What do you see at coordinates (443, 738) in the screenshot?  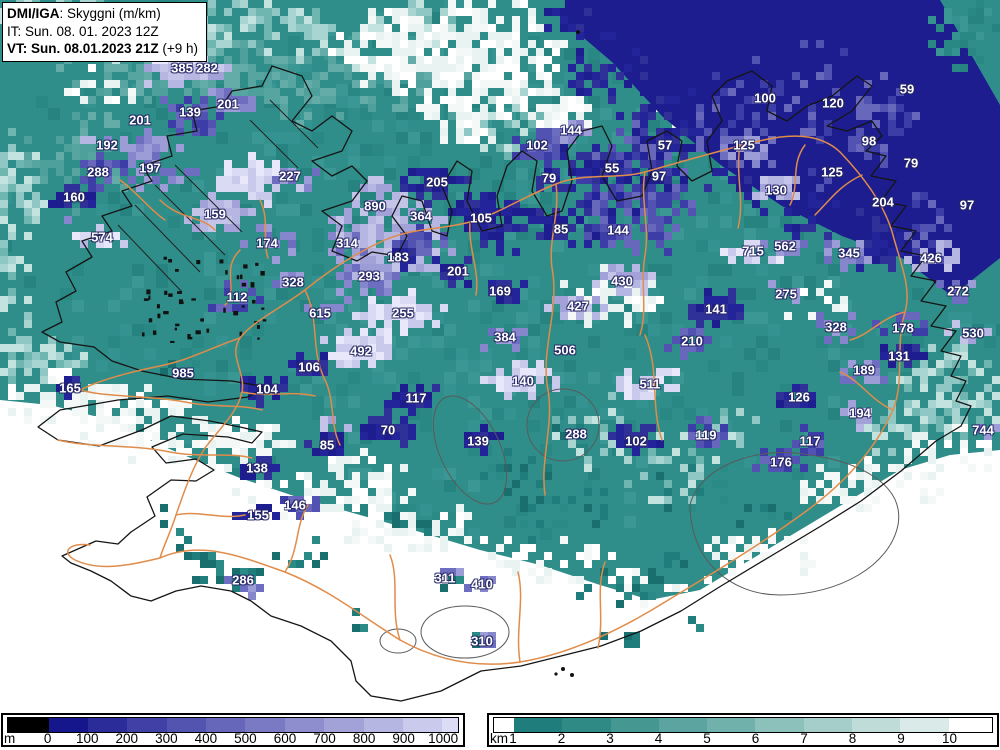 I see `colorbar-tick: 1000` at bounding box center [443, 738].